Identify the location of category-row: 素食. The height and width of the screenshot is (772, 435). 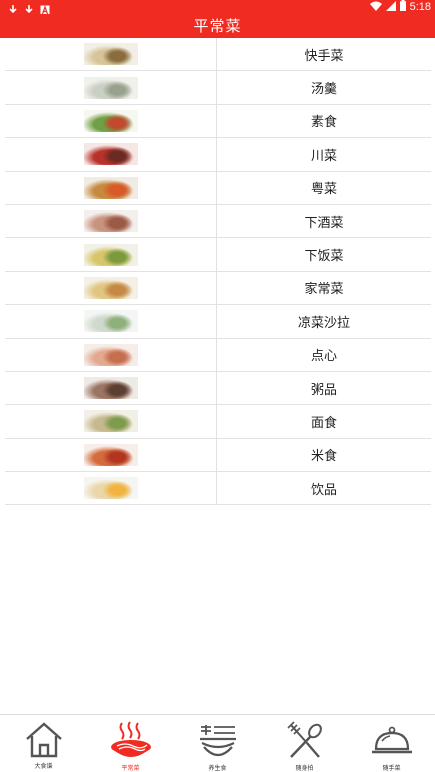
(218, 121).